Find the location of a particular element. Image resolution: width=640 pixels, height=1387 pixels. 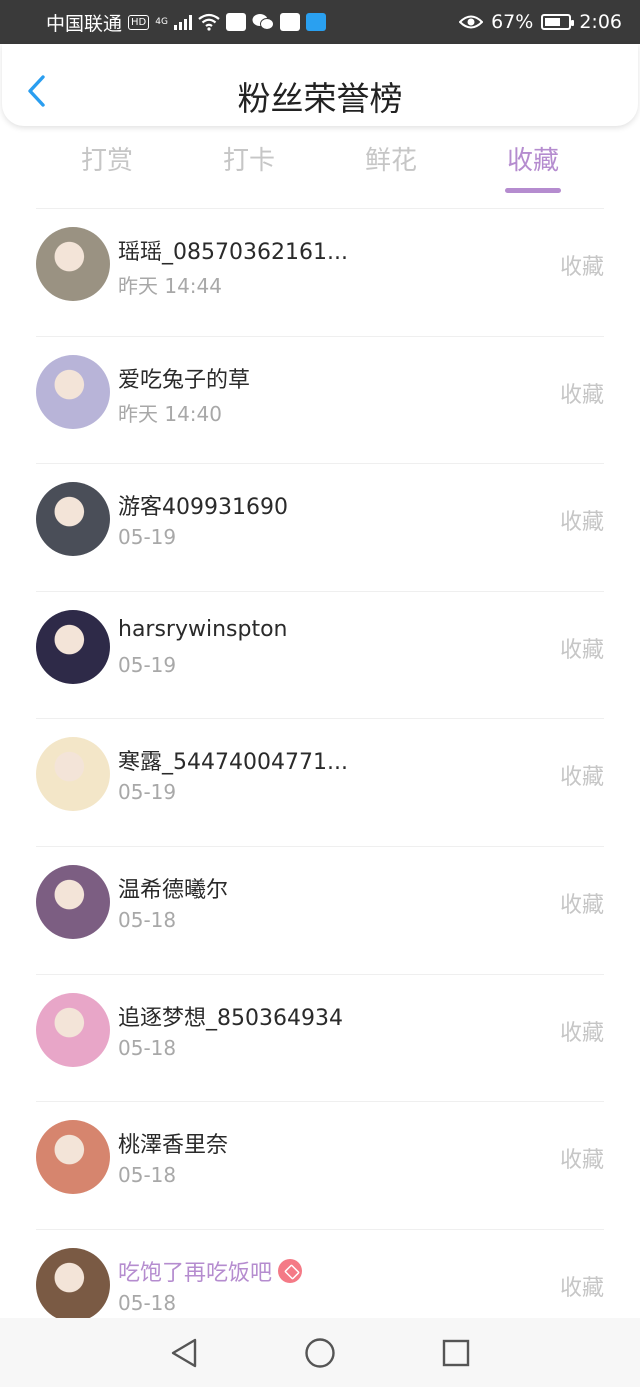

hd-badge: HD is located at coordinates (139, 22).